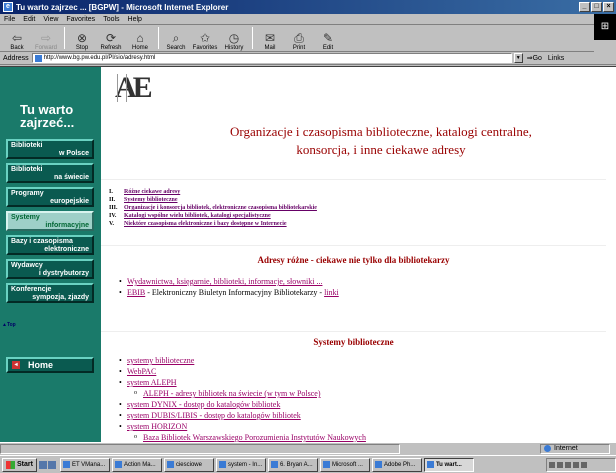 This screenshot has width=616, height=473. I want to click on toolbar-separator, so click(64, 38).